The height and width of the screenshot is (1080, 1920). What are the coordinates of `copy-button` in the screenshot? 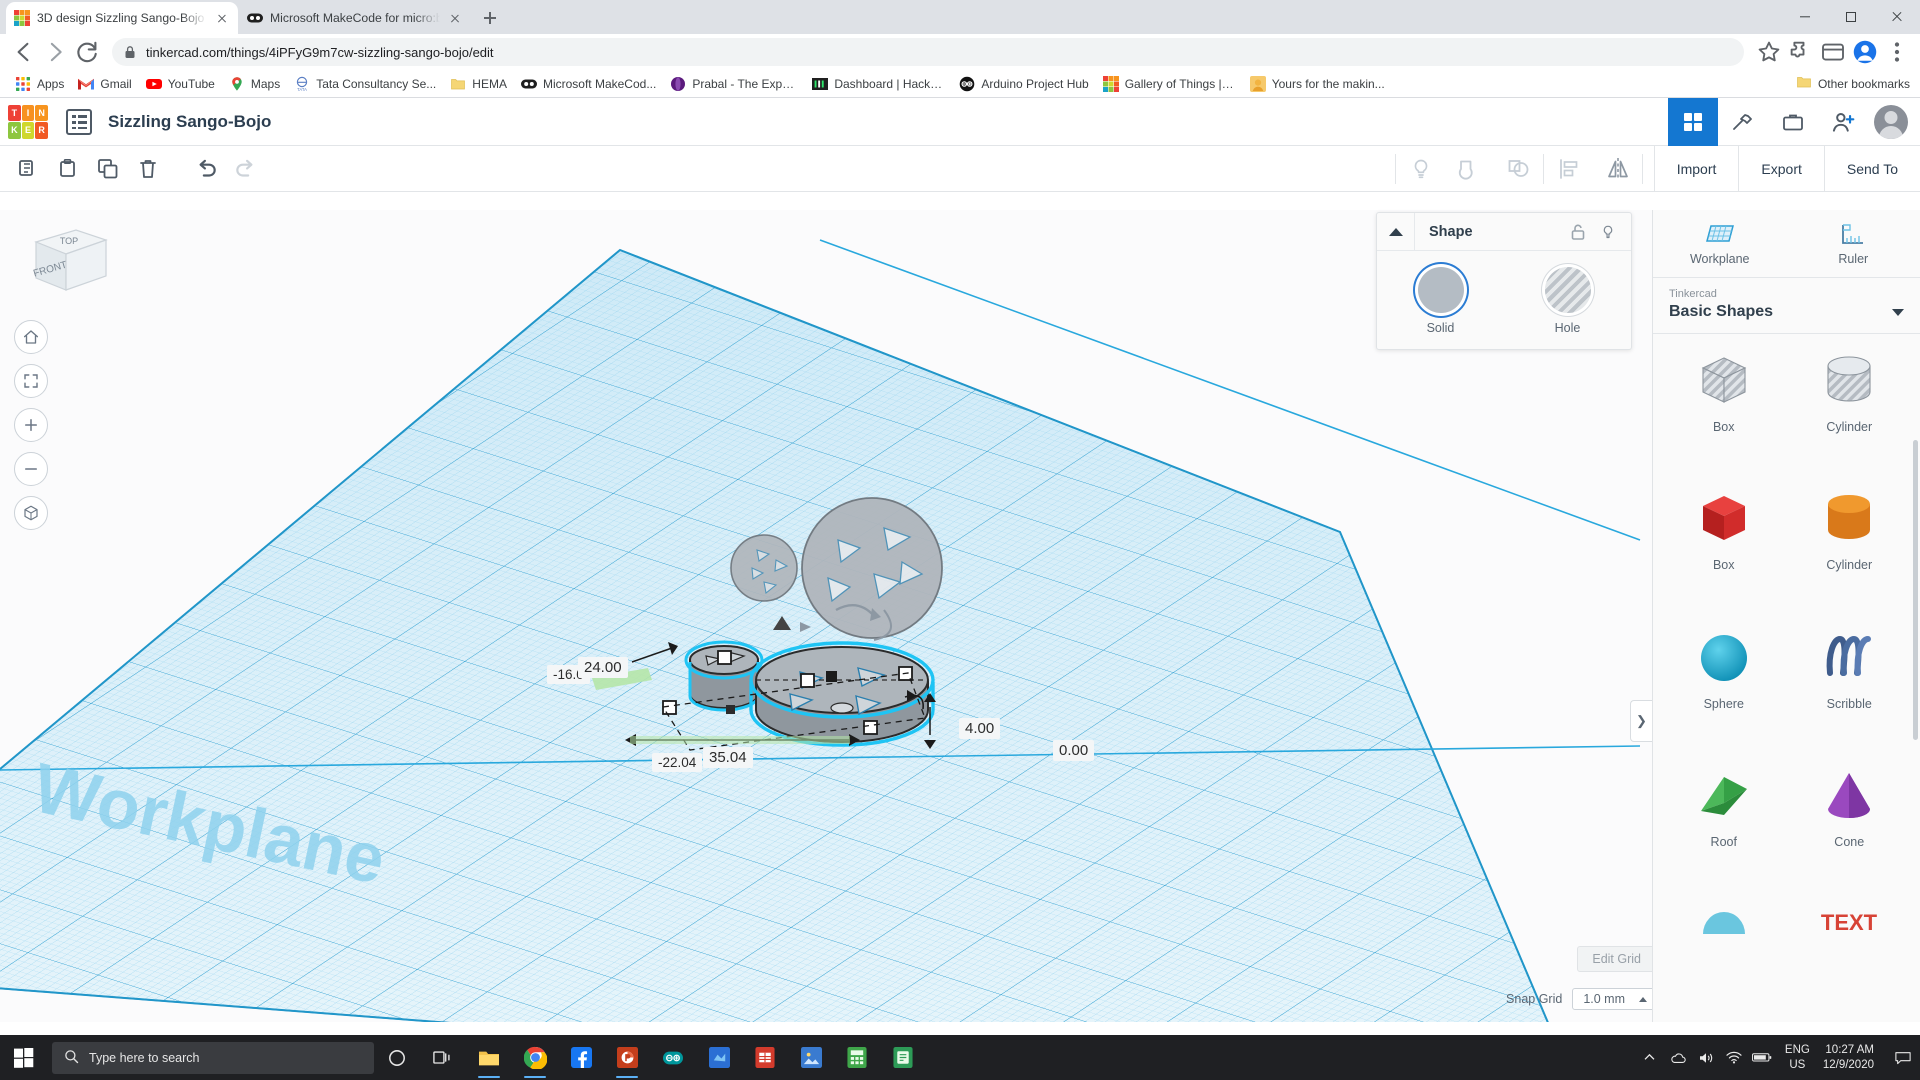 It's located at (28, 169).